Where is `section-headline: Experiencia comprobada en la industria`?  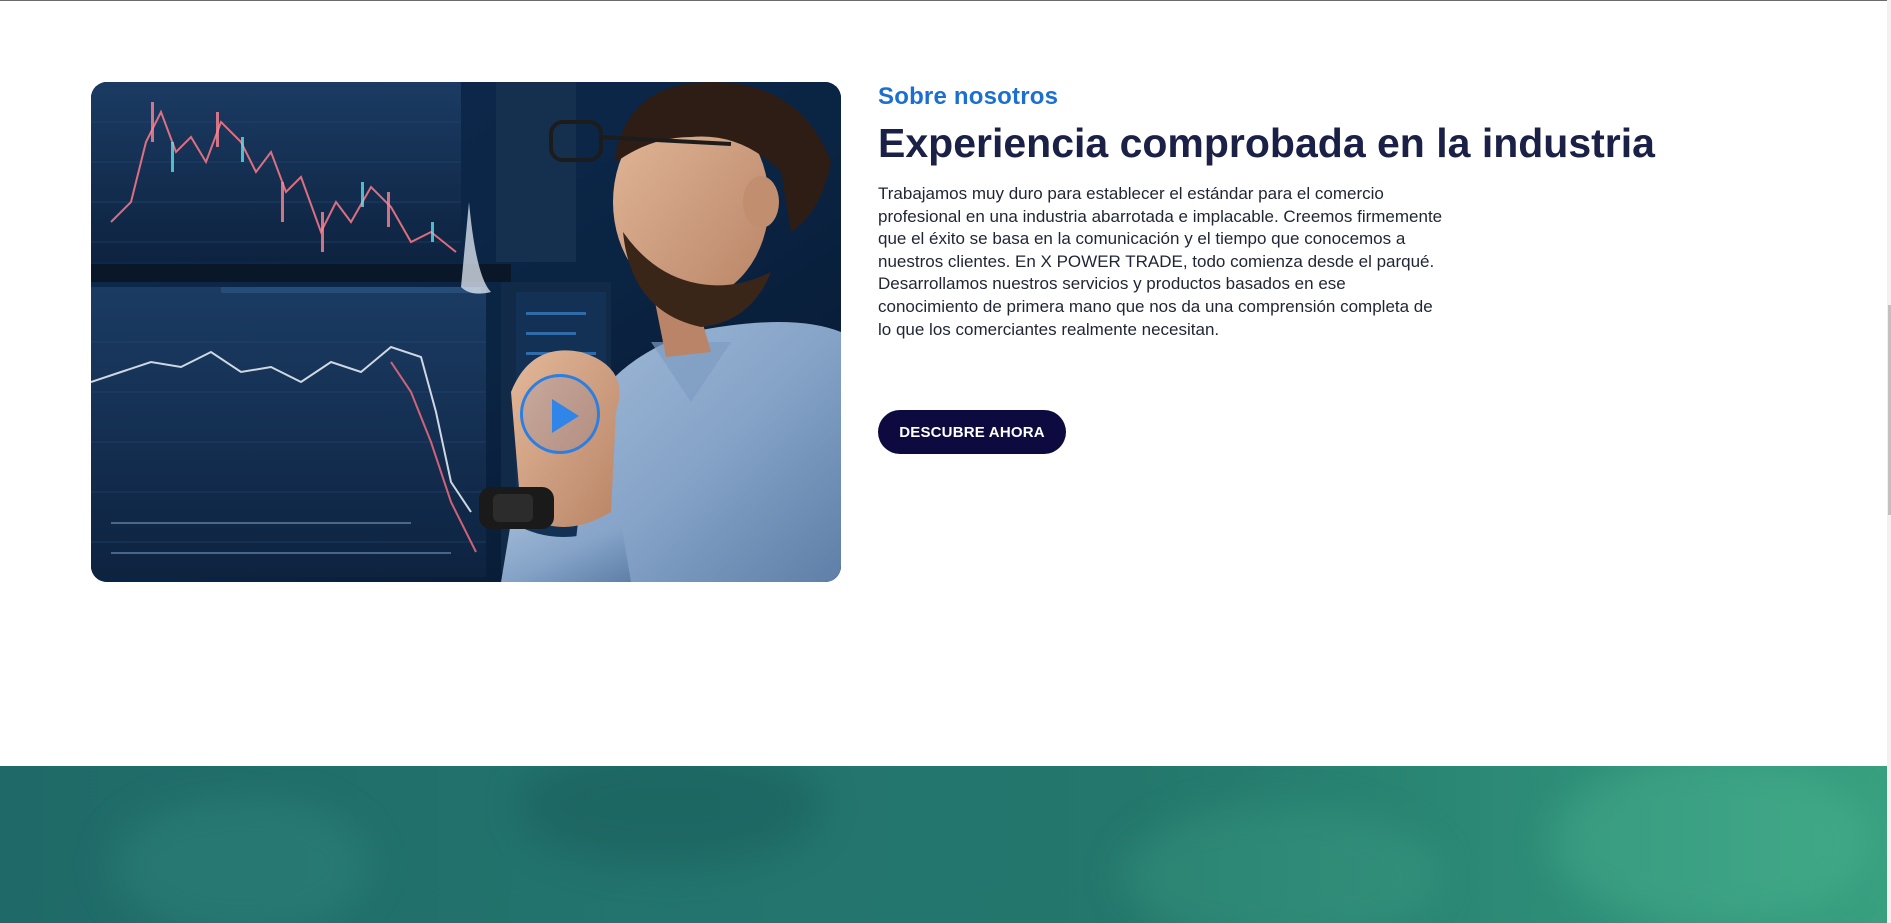 section-headline: Experiencia comprobada en la industria is located at coordinates (1266, 143).